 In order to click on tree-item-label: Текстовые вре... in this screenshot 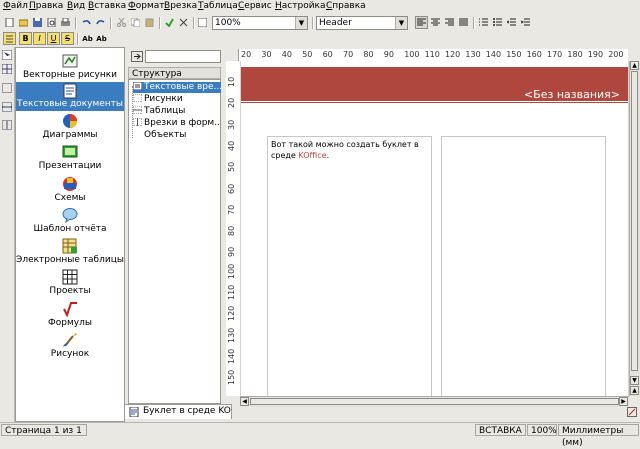, I will do `click(182, 87)`.